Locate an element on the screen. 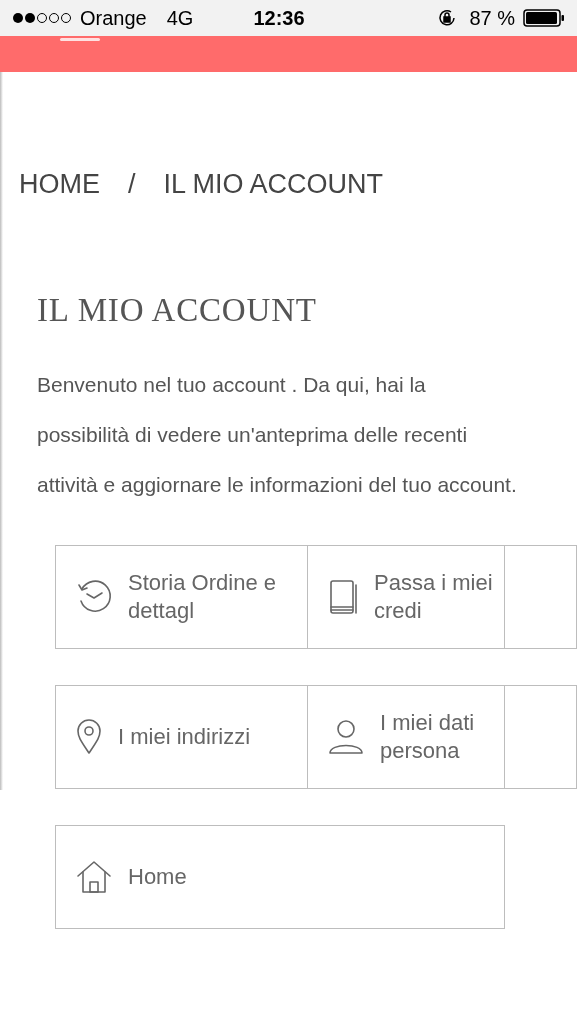 The height and width of the screenshot is (1024, 577). account-link: I miei indirizzi is located at coordinates (181, 737).